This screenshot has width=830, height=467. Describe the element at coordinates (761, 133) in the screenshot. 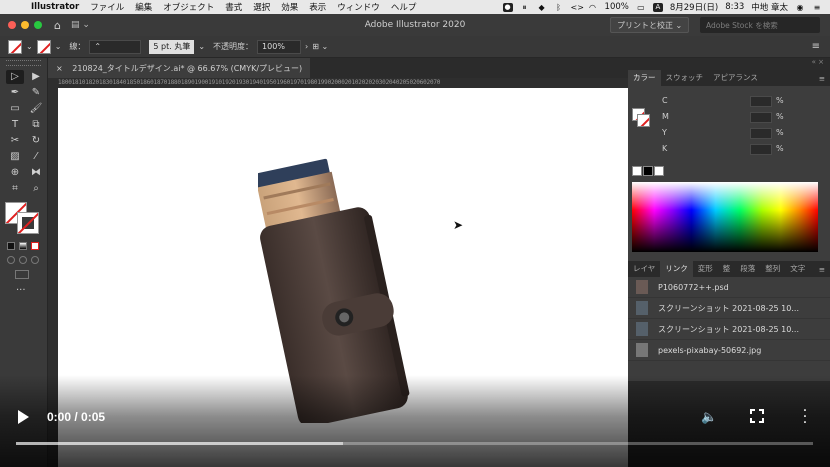

I see `yellow-input` at that location.